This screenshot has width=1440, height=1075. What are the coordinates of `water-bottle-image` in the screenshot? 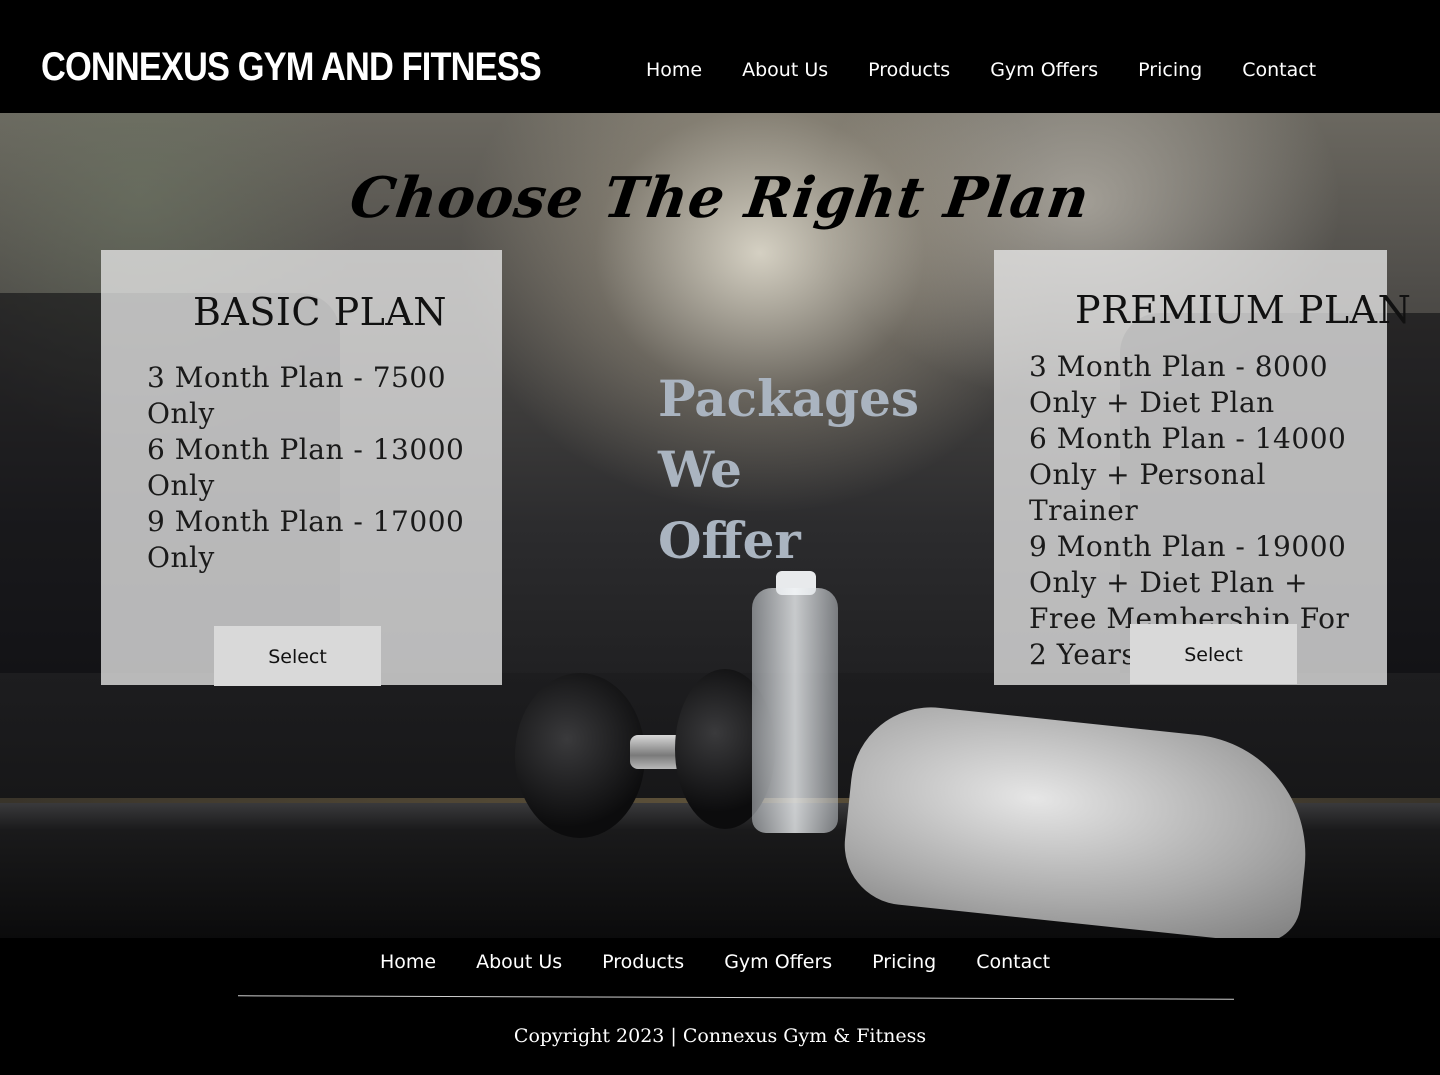 It's located at (795, 710).